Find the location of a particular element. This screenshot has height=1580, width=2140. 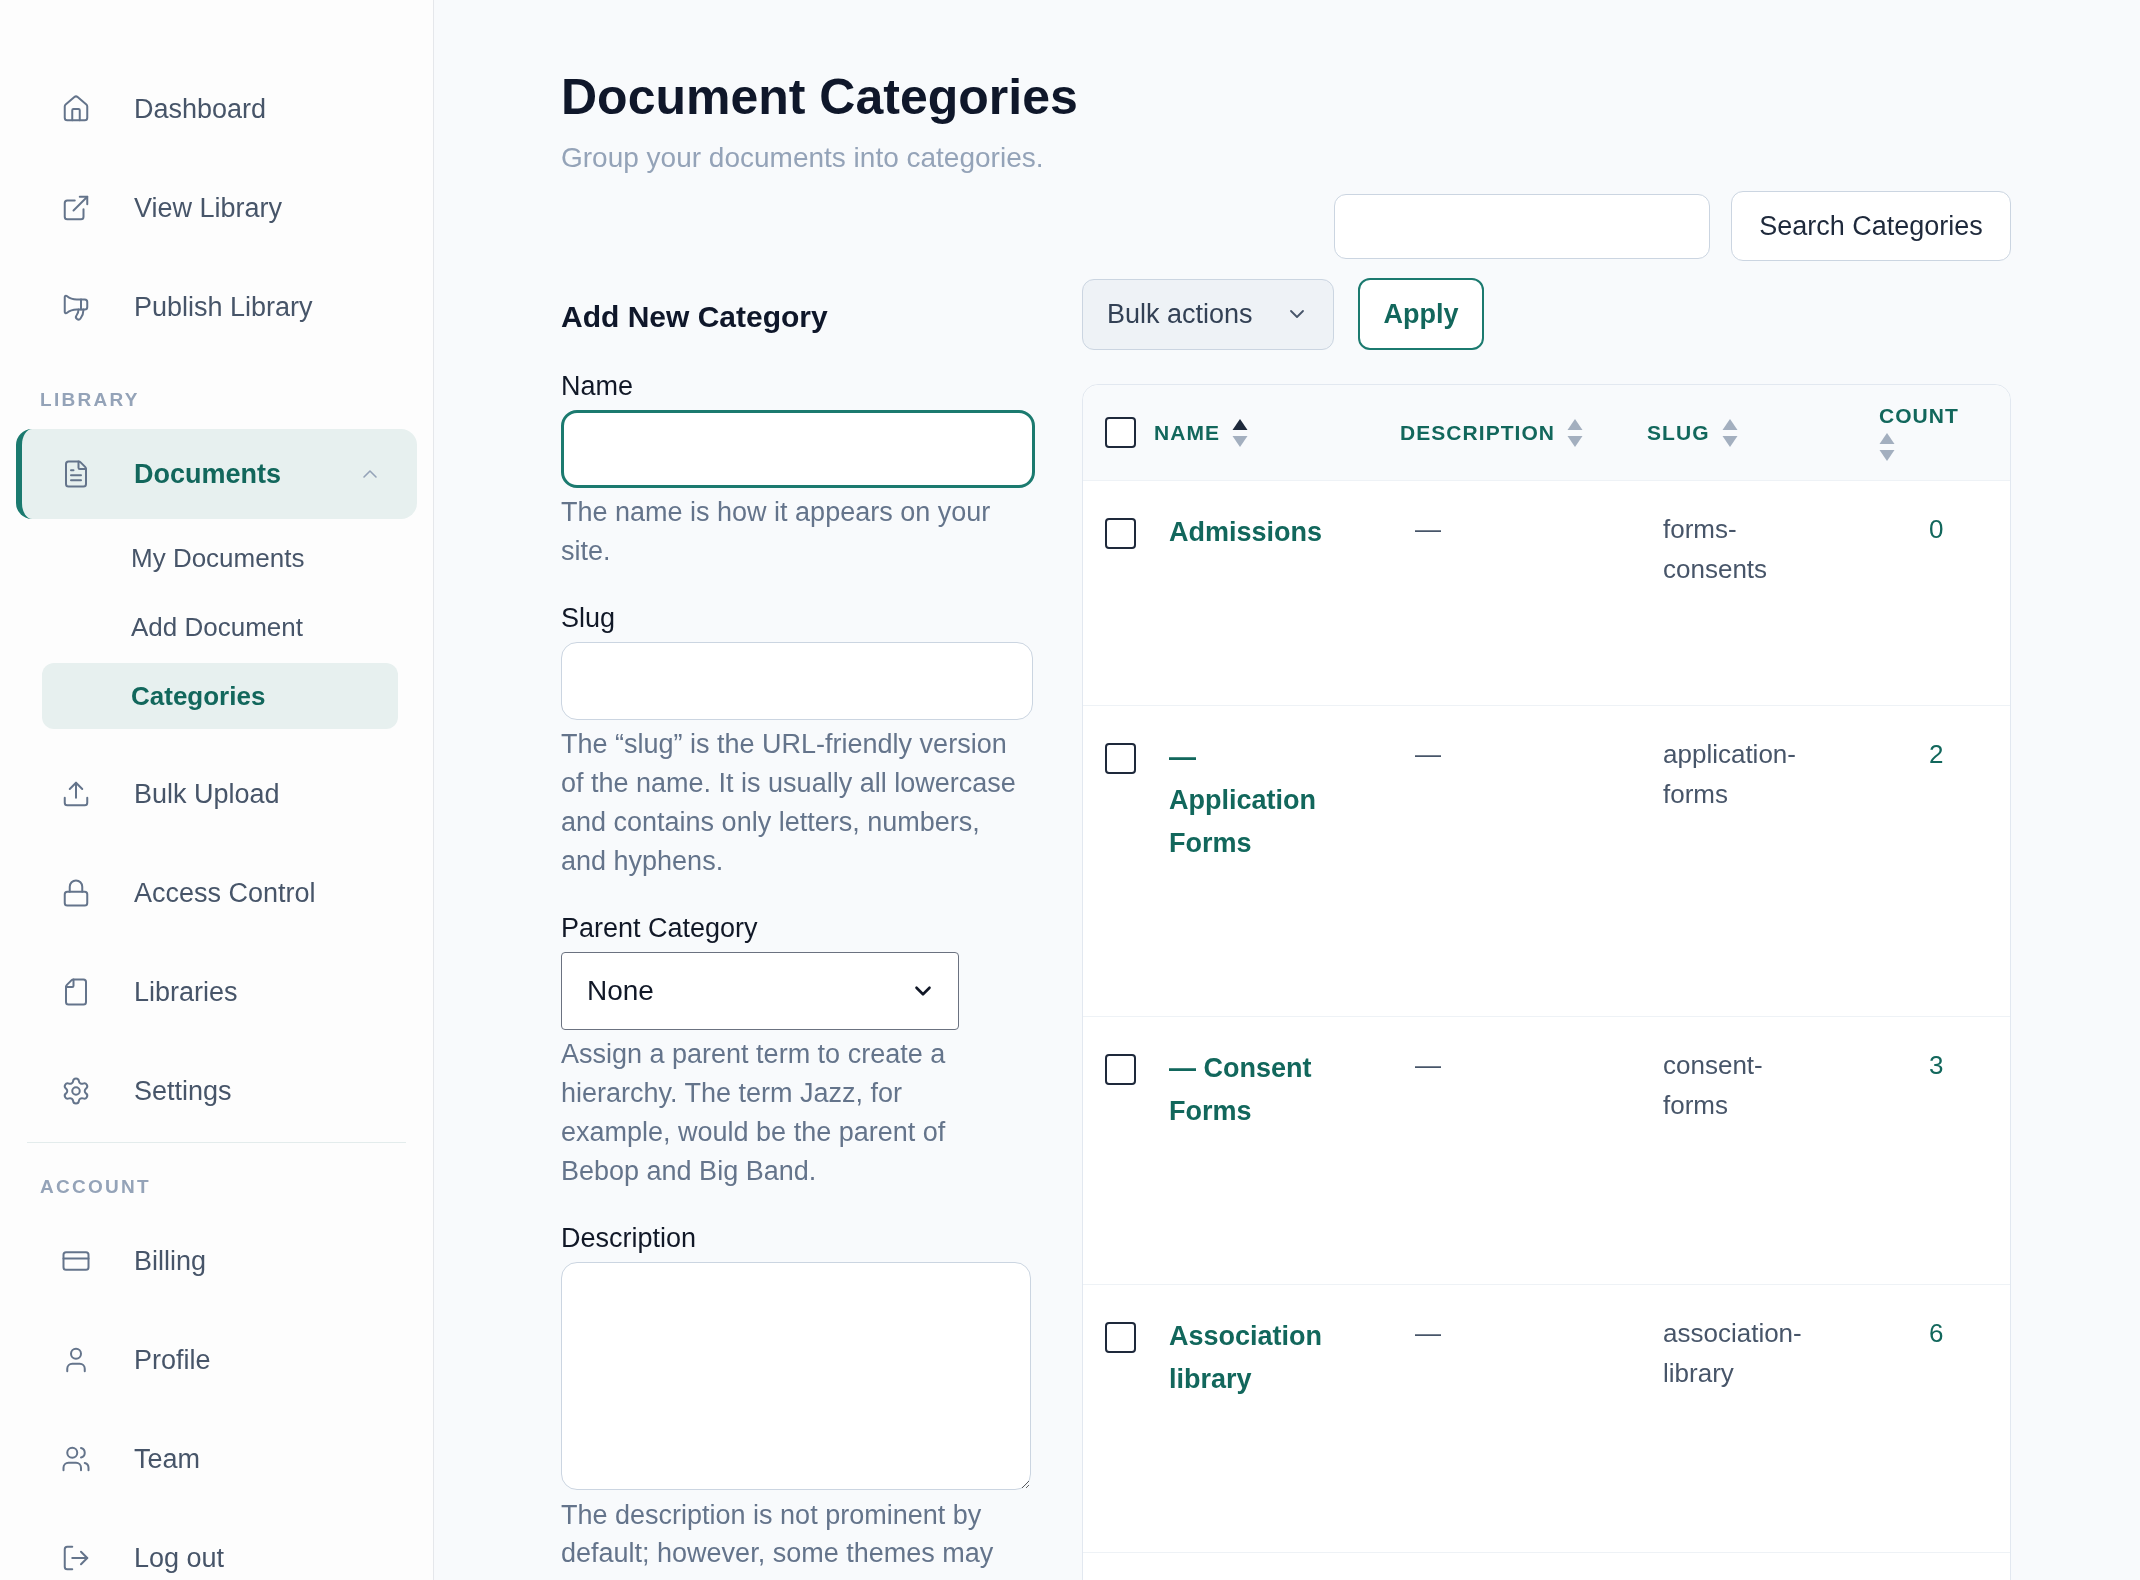

sidebar-subitem: Add Document is located at coordinates (220, 627).